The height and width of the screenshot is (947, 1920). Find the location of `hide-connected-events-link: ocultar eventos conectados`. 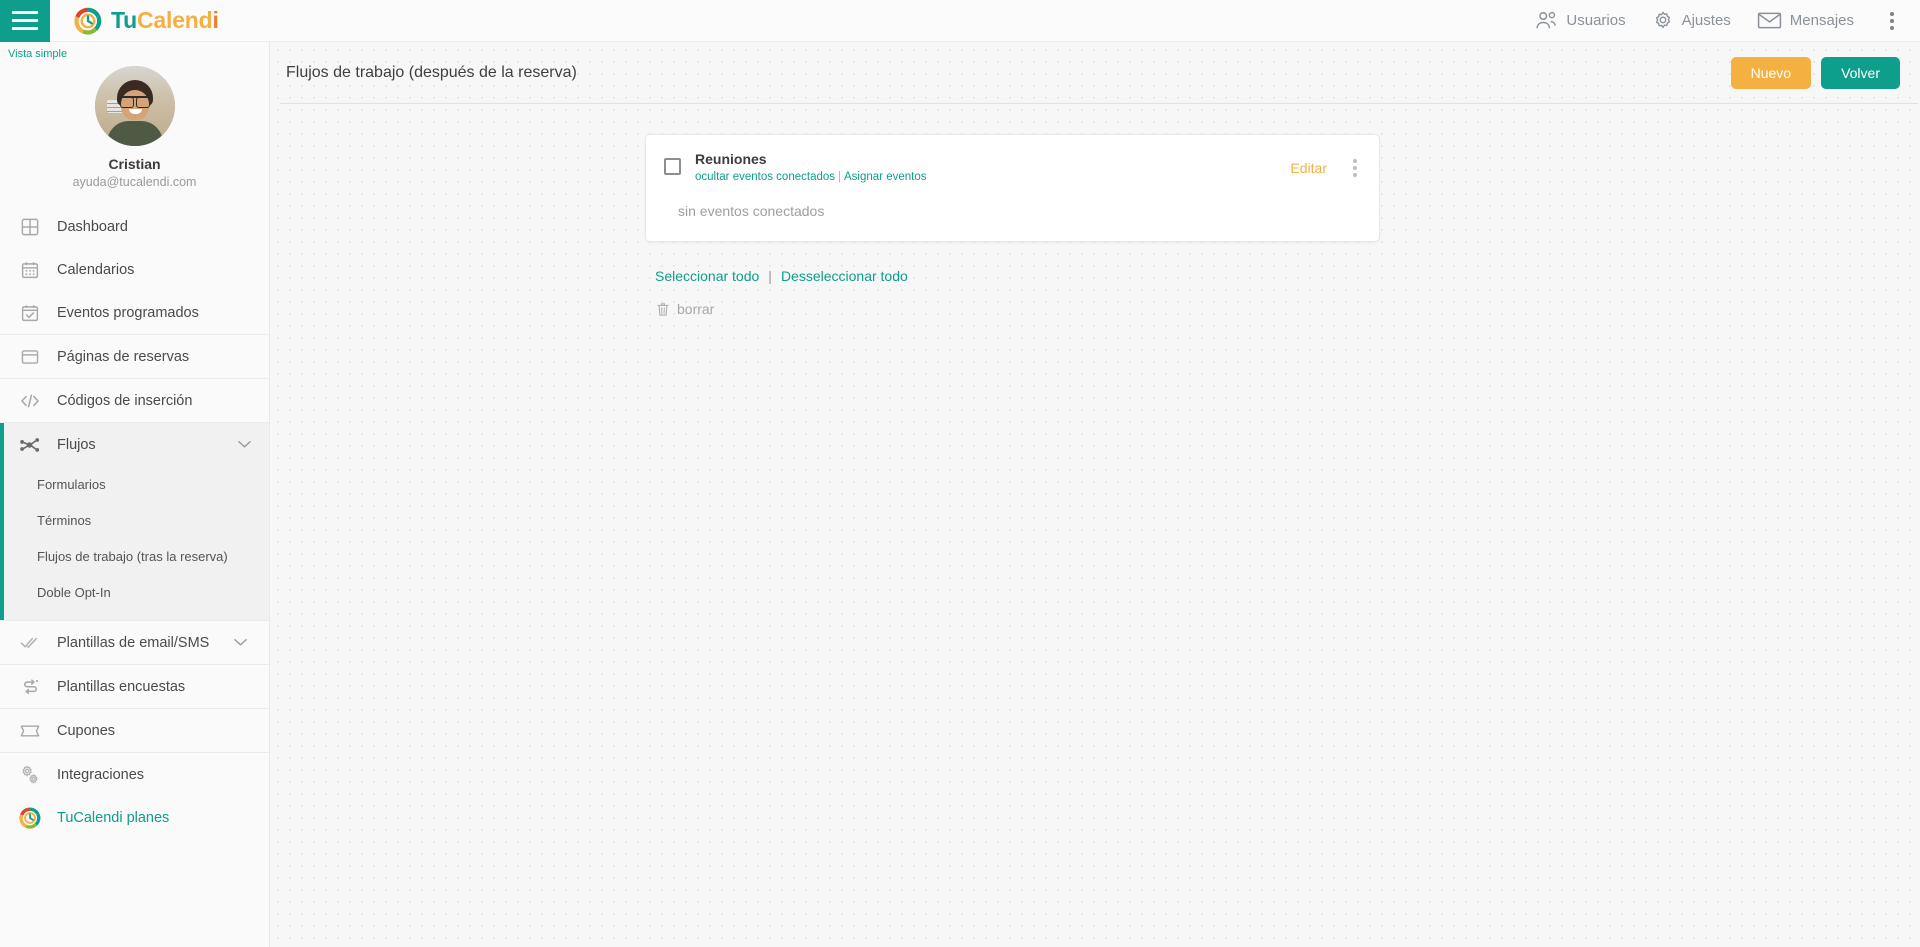

hide-connected-events-link: ocultar eventos conectados is located at coordinates (765, 177).